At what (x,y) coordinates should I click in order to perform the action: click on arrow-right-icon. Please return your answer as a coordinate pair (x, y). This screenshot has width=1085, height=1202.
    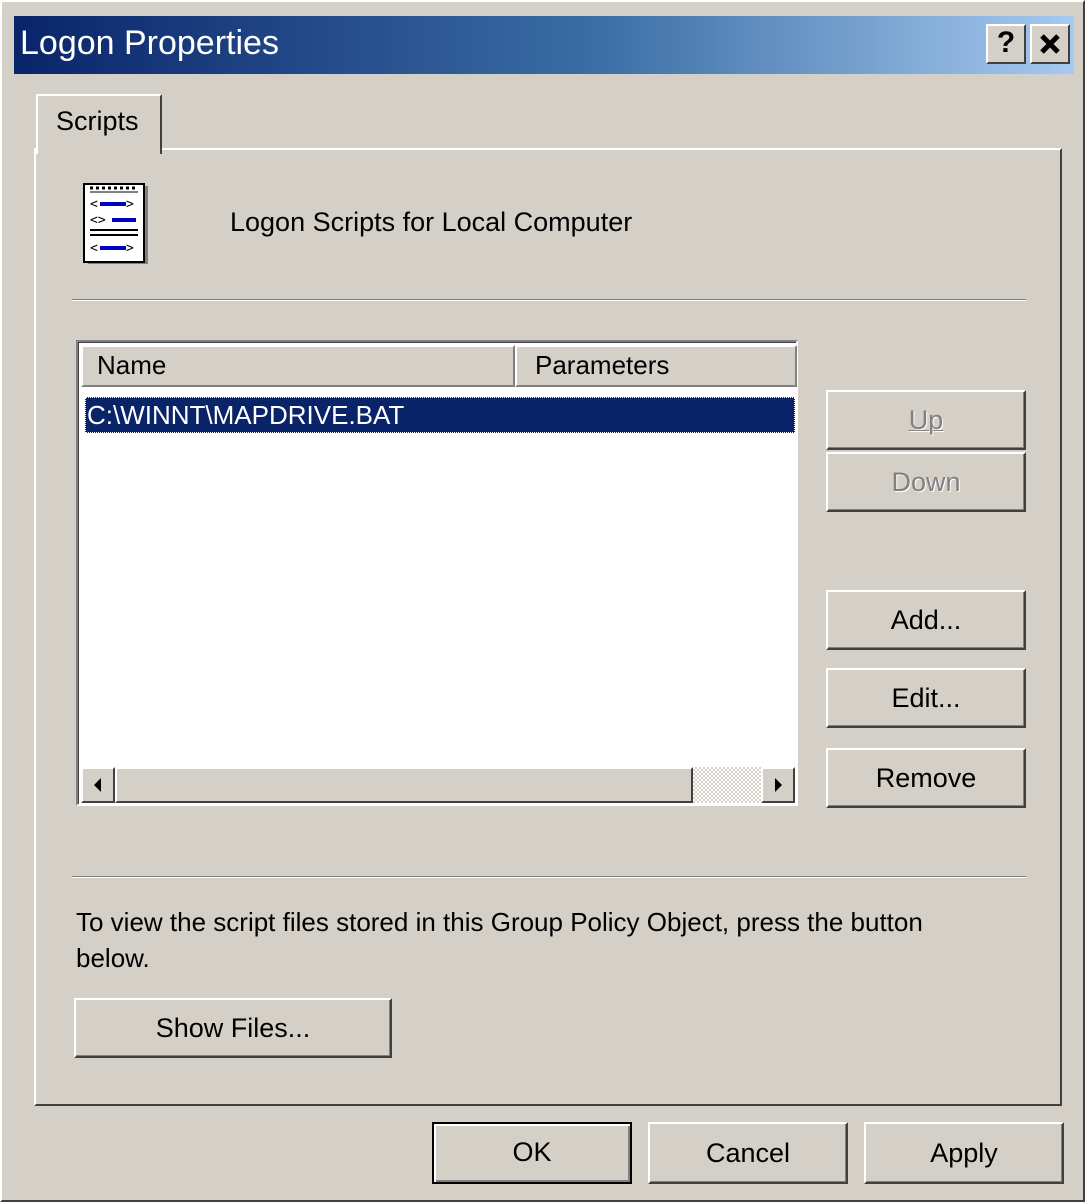
    Looking at the image, I should click on (778, 785).